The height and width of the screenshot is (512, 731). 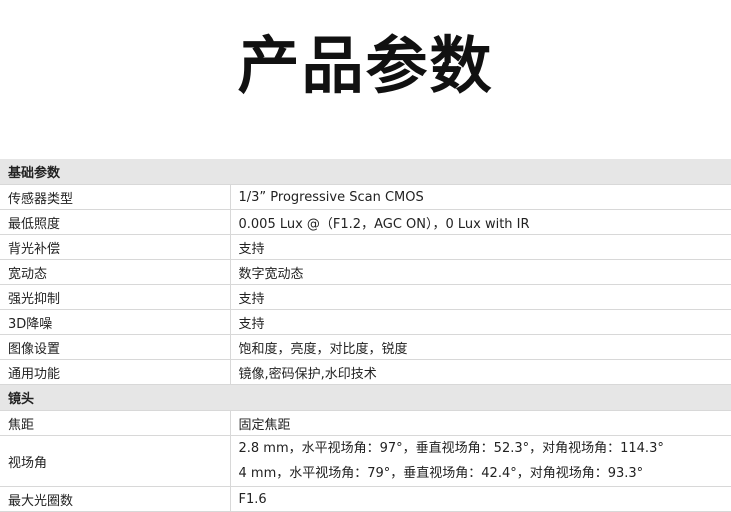 I want to click on row-value: 1/3” Progressive Scan CMOS, so click(x=480, y=197).